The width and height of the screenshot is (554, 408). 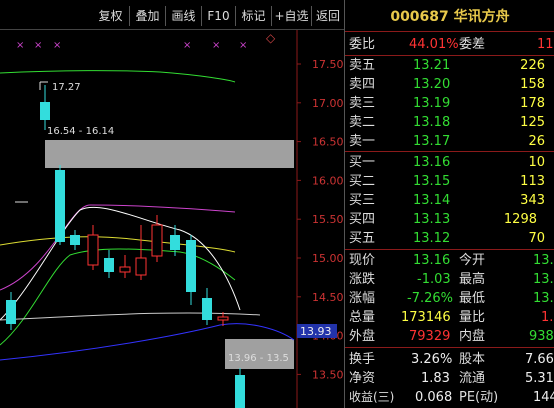 What do you see at coordinates (532, 122) in the screenshot?
I see `ask-volume: 125` at bounding box center [532, 122].